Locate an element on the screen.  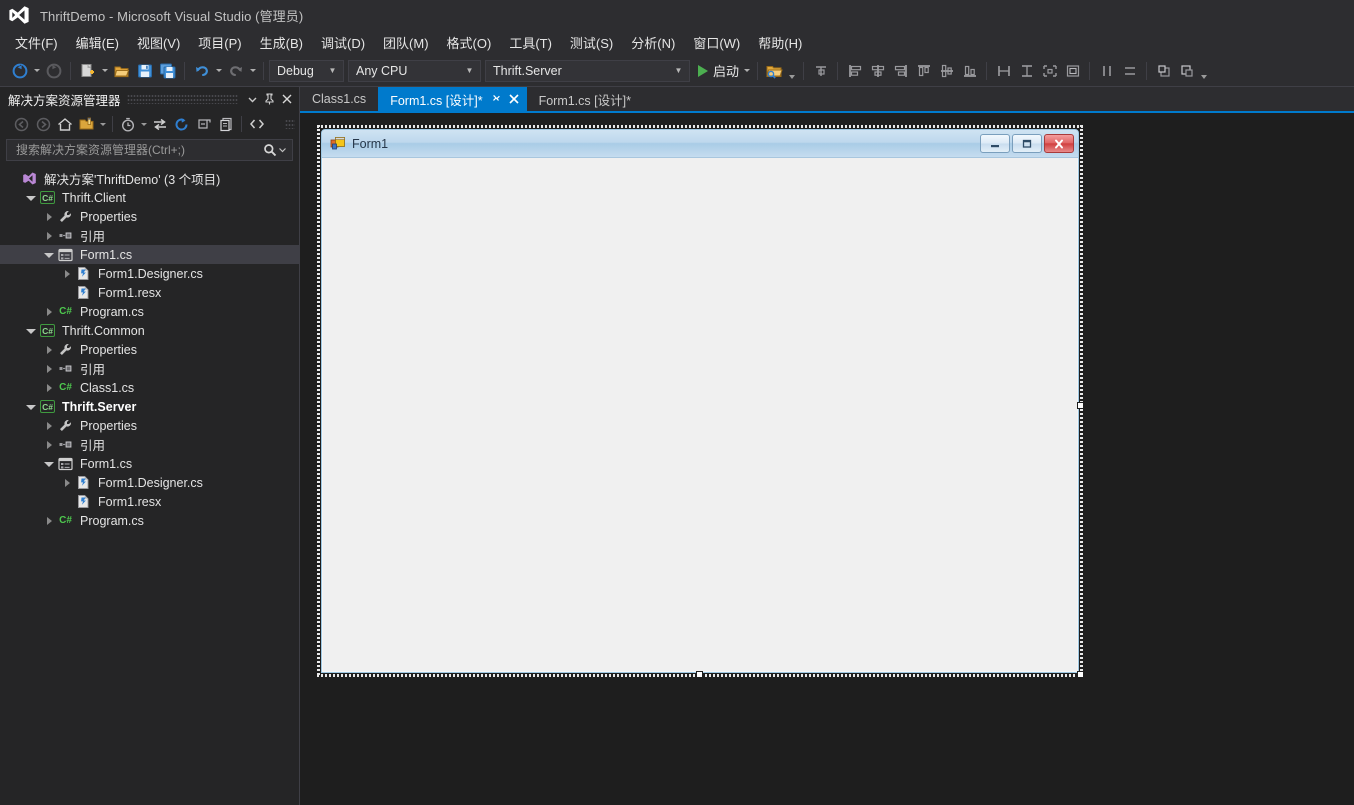
new-project-dropdown is located at coordinates (104, 70).